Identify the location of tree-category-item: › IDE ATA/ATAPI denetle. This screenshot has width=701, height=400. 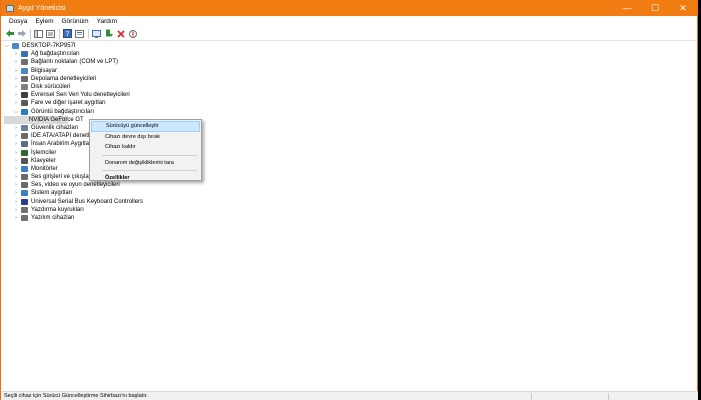
(204, 136).